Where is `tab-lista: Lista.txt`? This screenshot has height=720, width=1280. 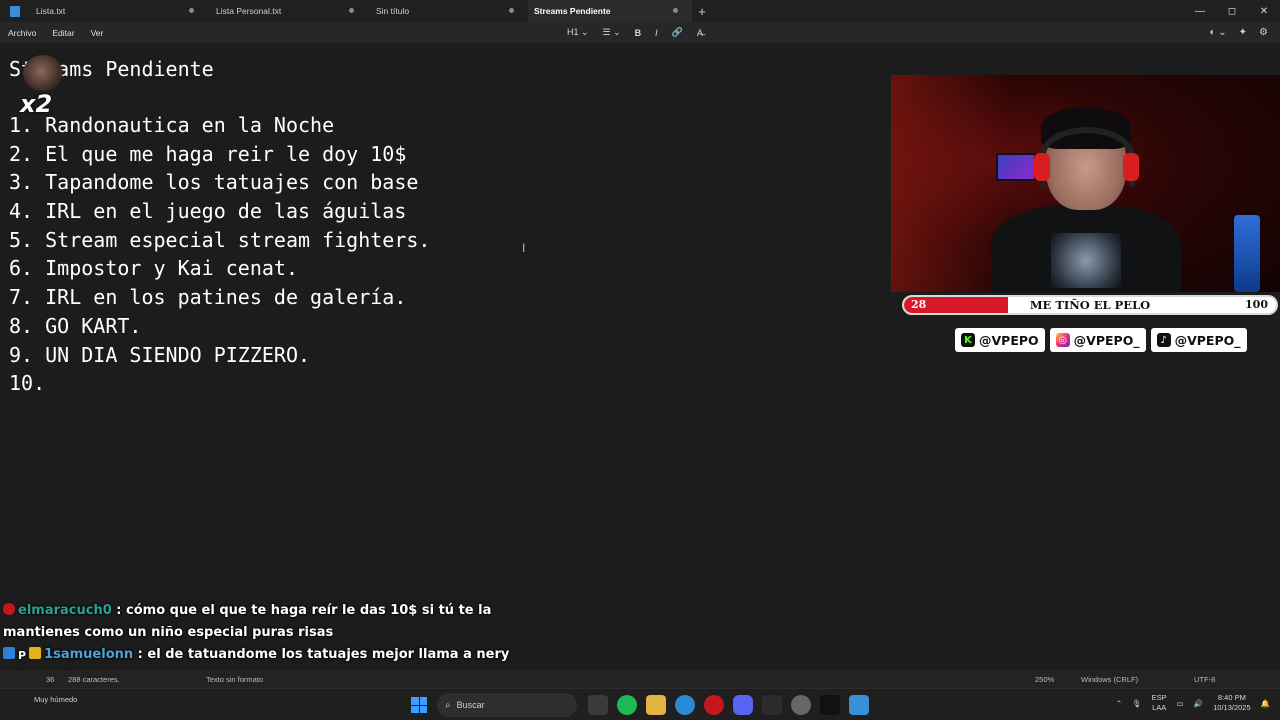
tab-lista: Lista.txt is located at coordinates (118, 11).